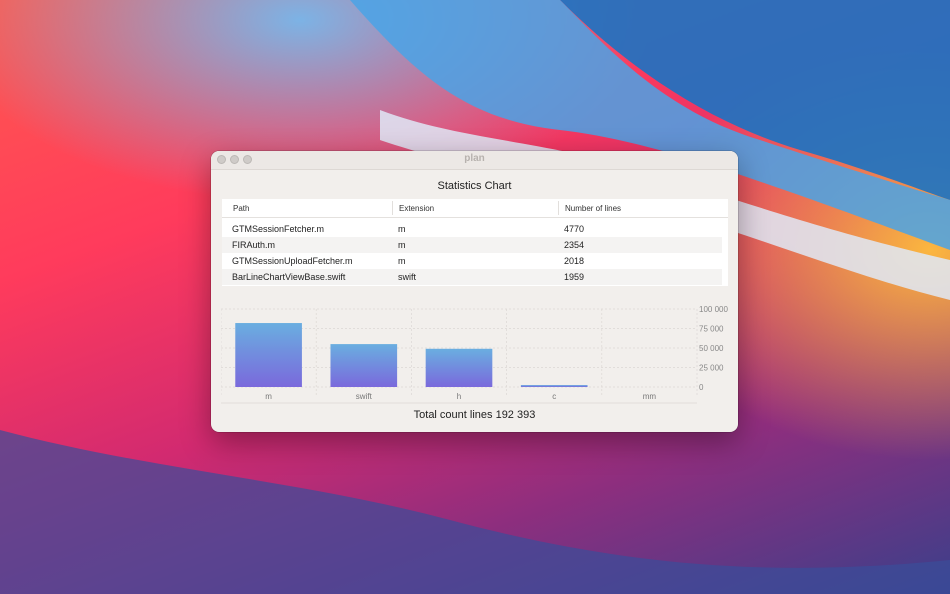 Image resolution: width=950 pixels, height=594 pixels. What do you see at coordinates (472, 229) in the screenshot?
I see `table-row: GTMSessionFetcher.m m 4770` at bounding box center [472, 229].